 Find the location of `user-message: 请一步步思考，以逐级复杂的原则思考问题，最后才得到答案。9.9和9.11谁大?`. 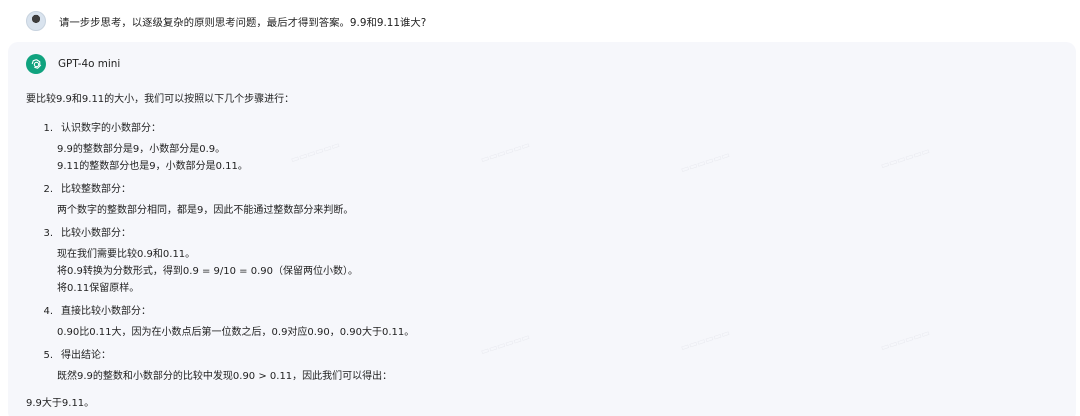

user-message: 请一步步思考，以逐级复杂的原则思考问题，最后才得到答案。9.9和9.11谁大? is located at coordinates (226, 21).